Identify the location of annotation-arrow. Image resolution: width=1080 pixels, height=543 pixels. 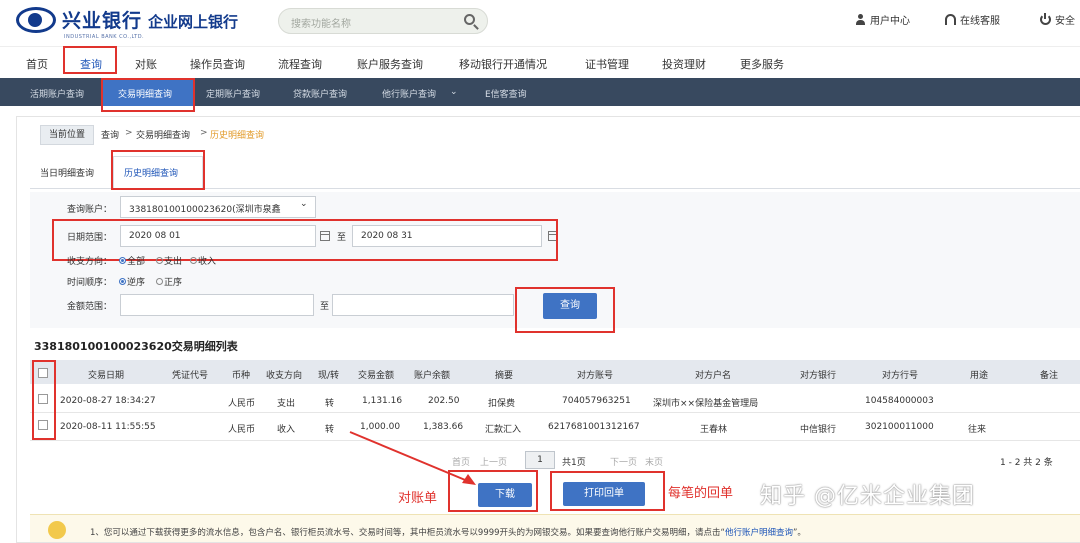
(412, 458).